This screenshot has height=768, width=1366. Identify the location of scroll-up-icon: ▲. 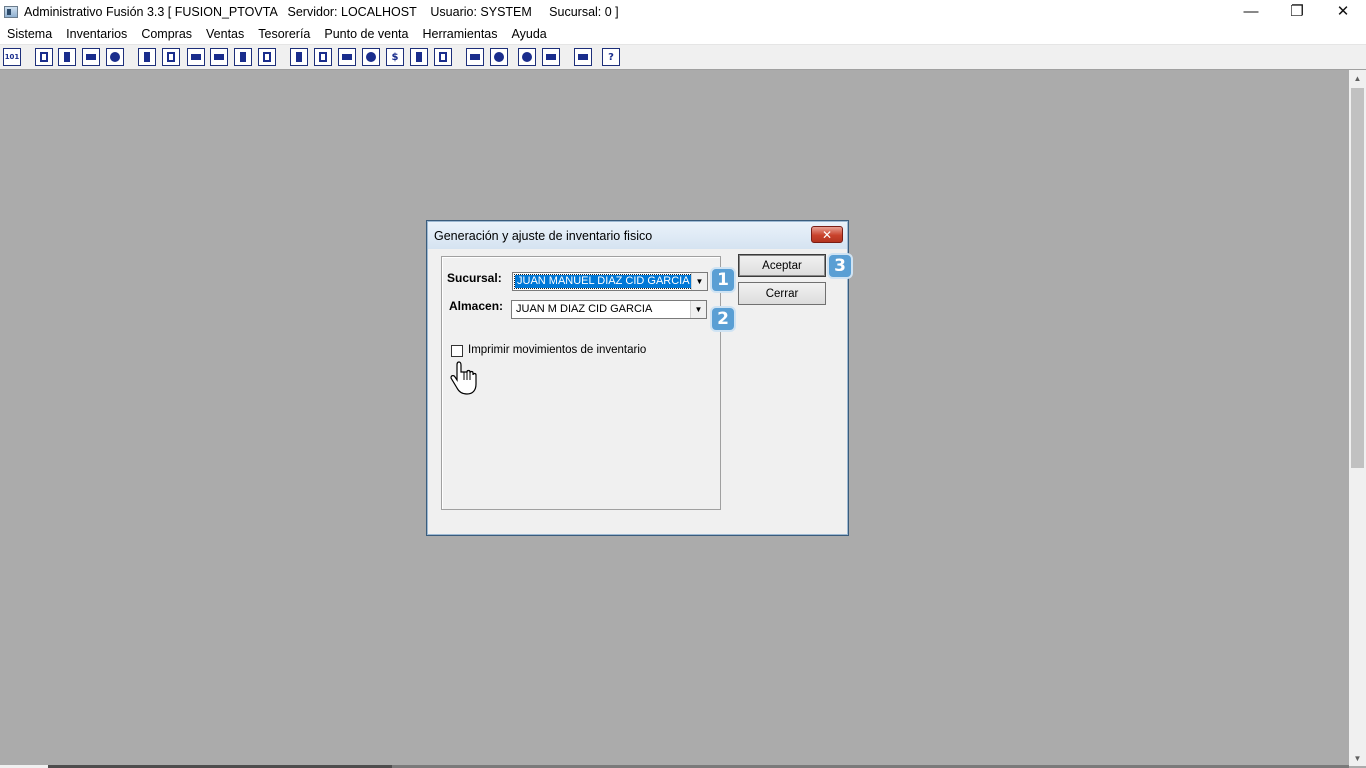
(1357, 78).